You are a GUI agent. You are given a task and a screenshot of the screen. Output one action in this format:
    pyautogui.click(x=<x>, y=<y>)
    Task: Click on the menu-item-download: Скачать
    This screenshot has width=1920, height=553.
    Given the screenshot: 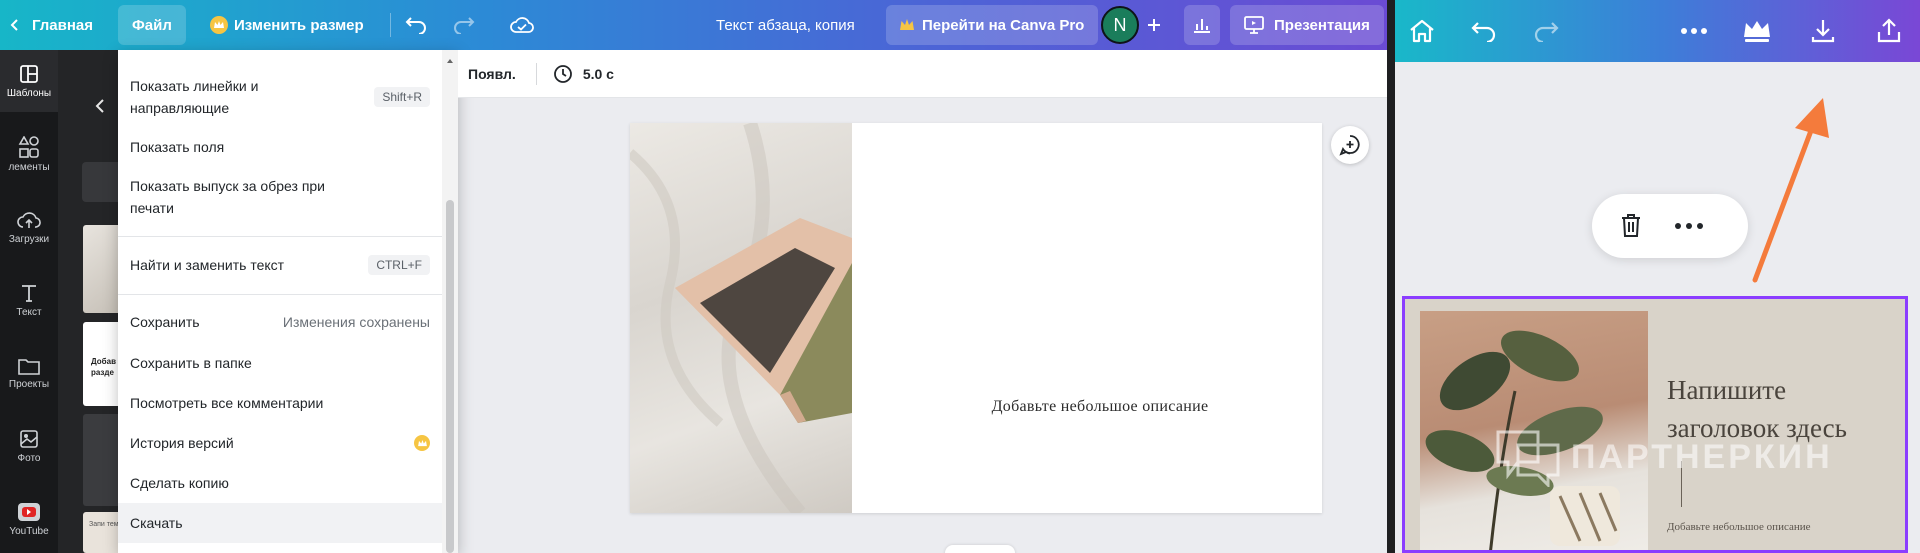 What is the action you would take?
    pyautogui.click(x=280, y=523)
    